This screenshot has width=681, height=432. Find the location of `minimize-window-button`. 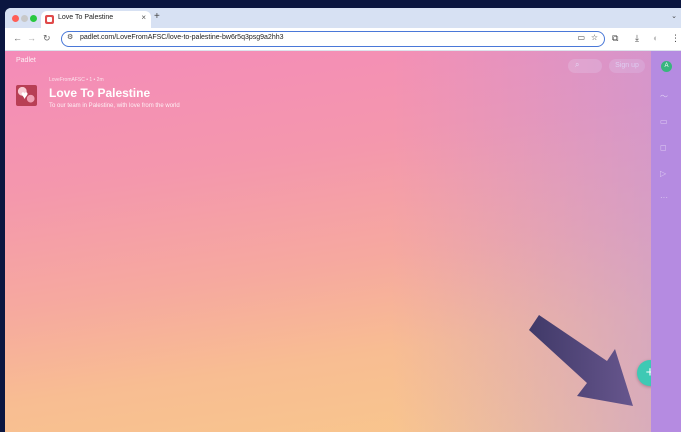

minimize-window-button is located at coordinates (24, 18).